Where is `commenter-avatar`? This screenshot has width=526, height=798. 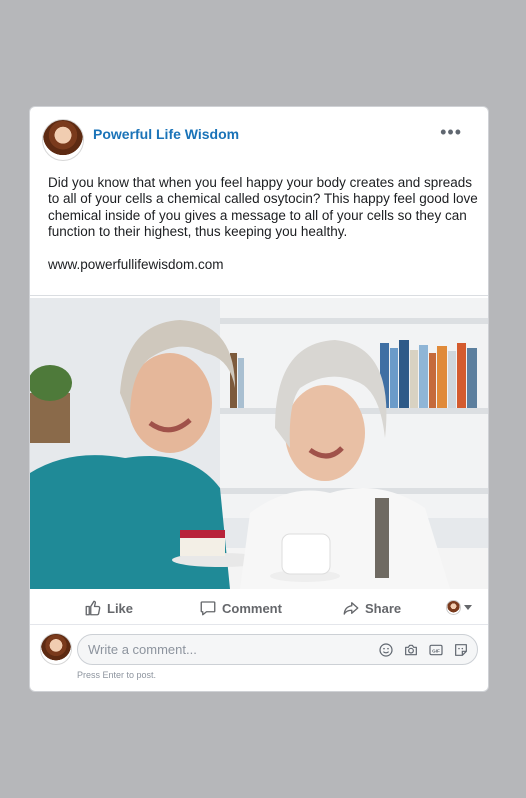
commenter-avatar is located at coordinates (56, 649).